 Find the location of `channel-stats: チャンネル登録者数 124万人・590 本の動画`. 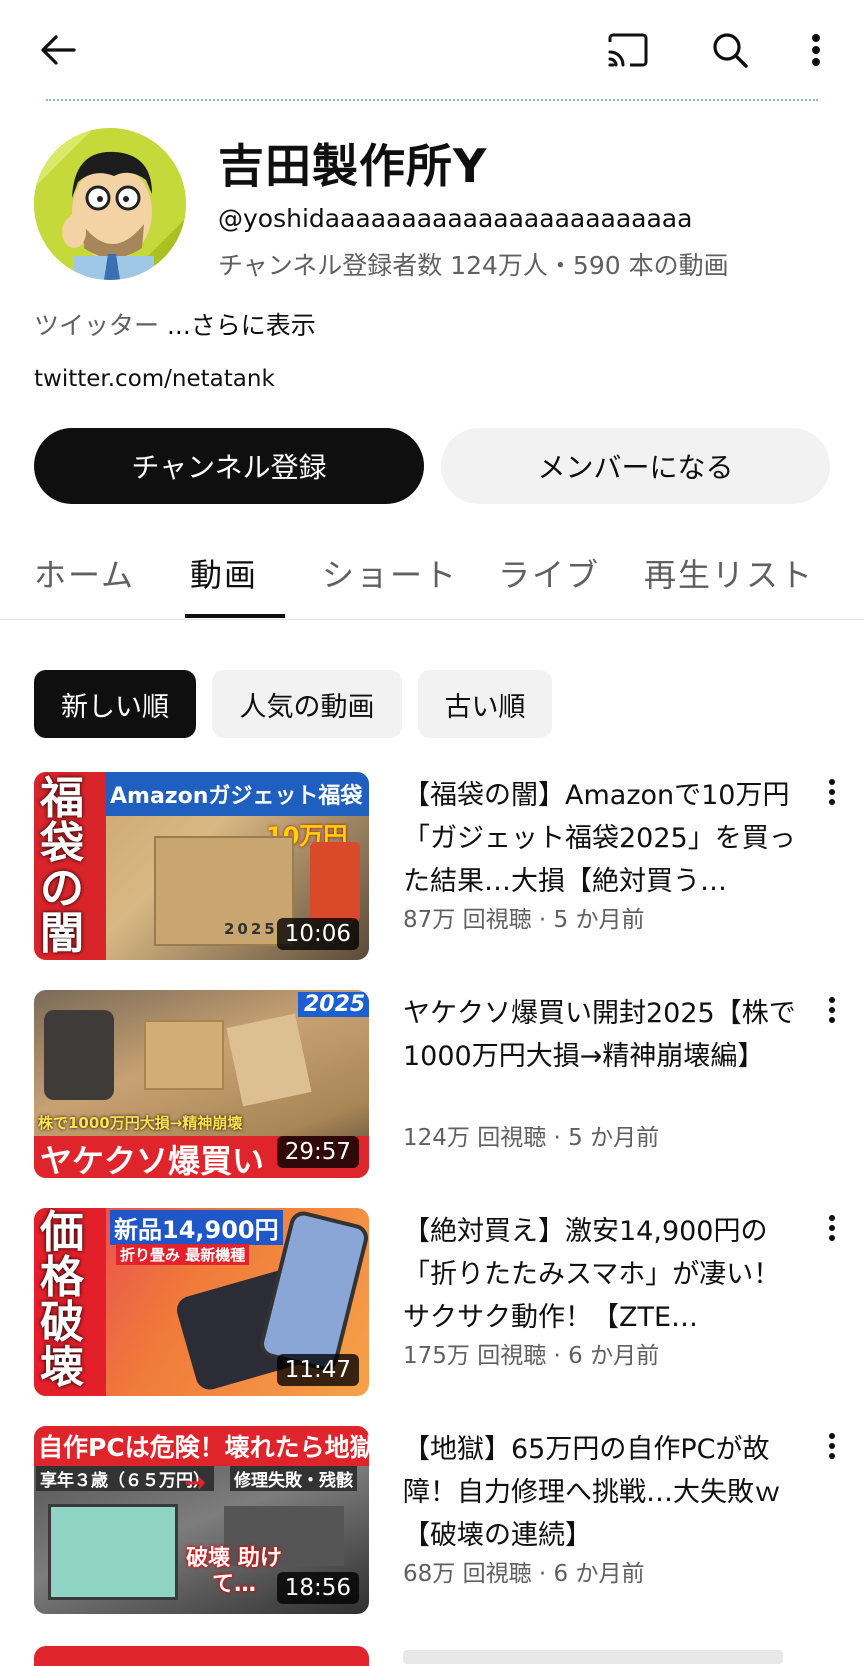

channel-stats: チャンネル登録者数 124万人・590 本の動画 is located at coordinates (473, 265).